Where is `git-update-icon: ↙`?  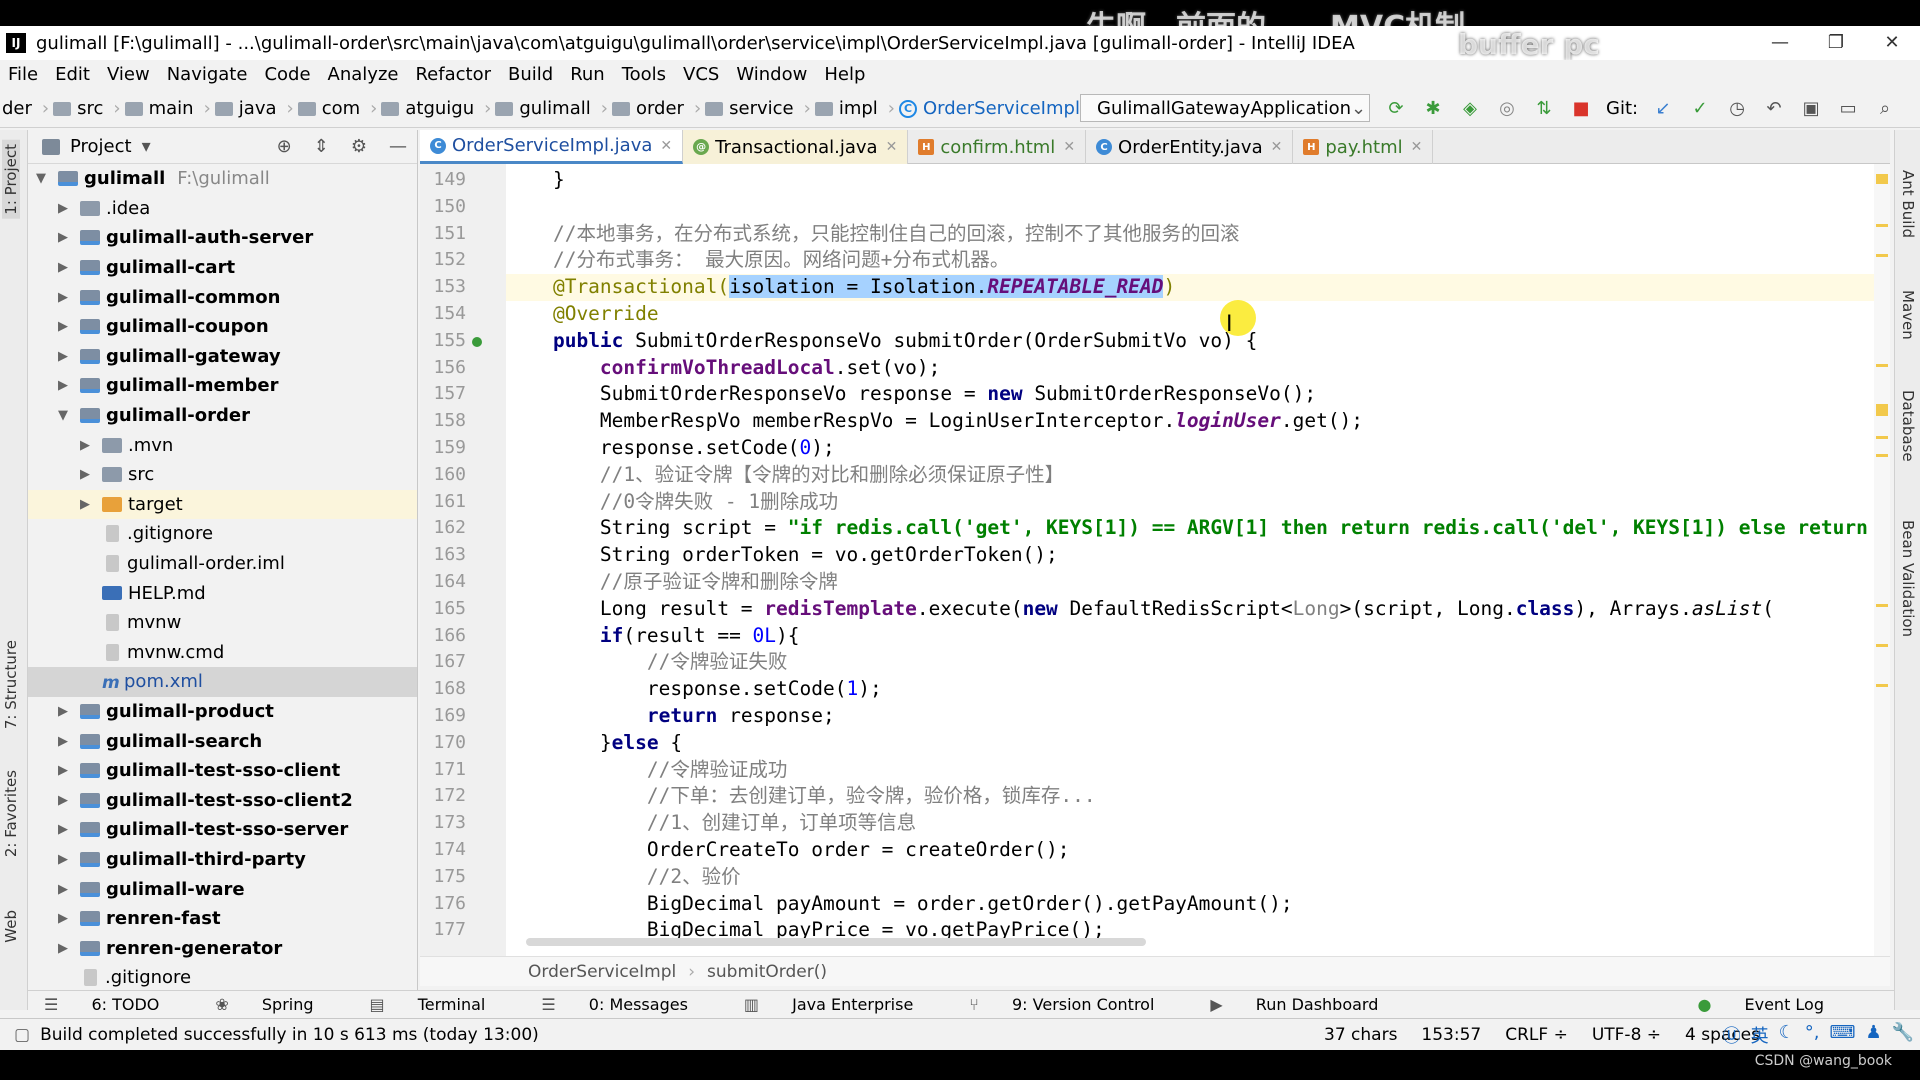
git-update-icon: ↙ is located at coordinates (1663, 108).